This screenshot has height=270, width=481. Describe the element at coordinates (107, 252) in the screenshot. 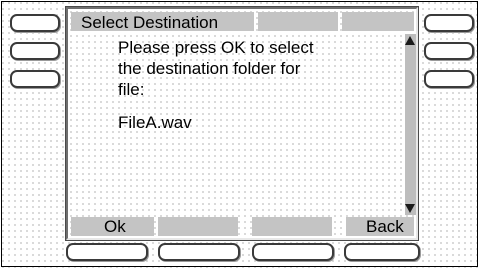

I see `softkey-ok-button` at that location.